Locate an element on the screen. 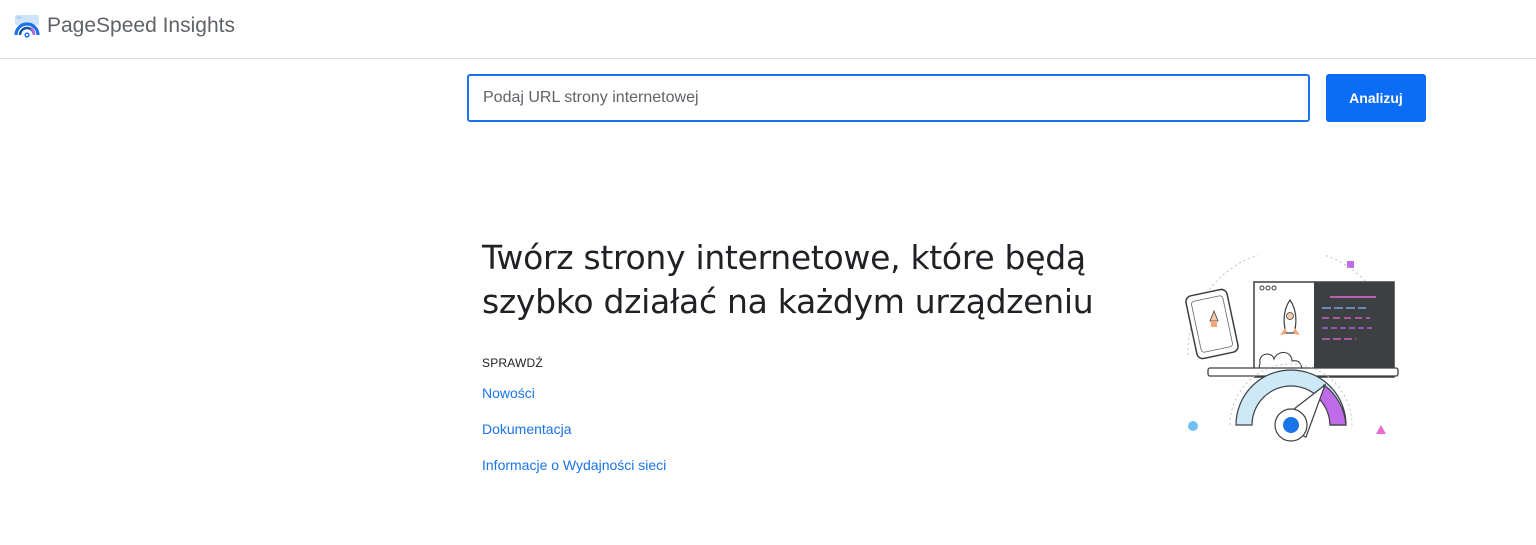  hero-title-line-2: szybko działać na każdym urządzeniu is located at coordinates (788, 301).